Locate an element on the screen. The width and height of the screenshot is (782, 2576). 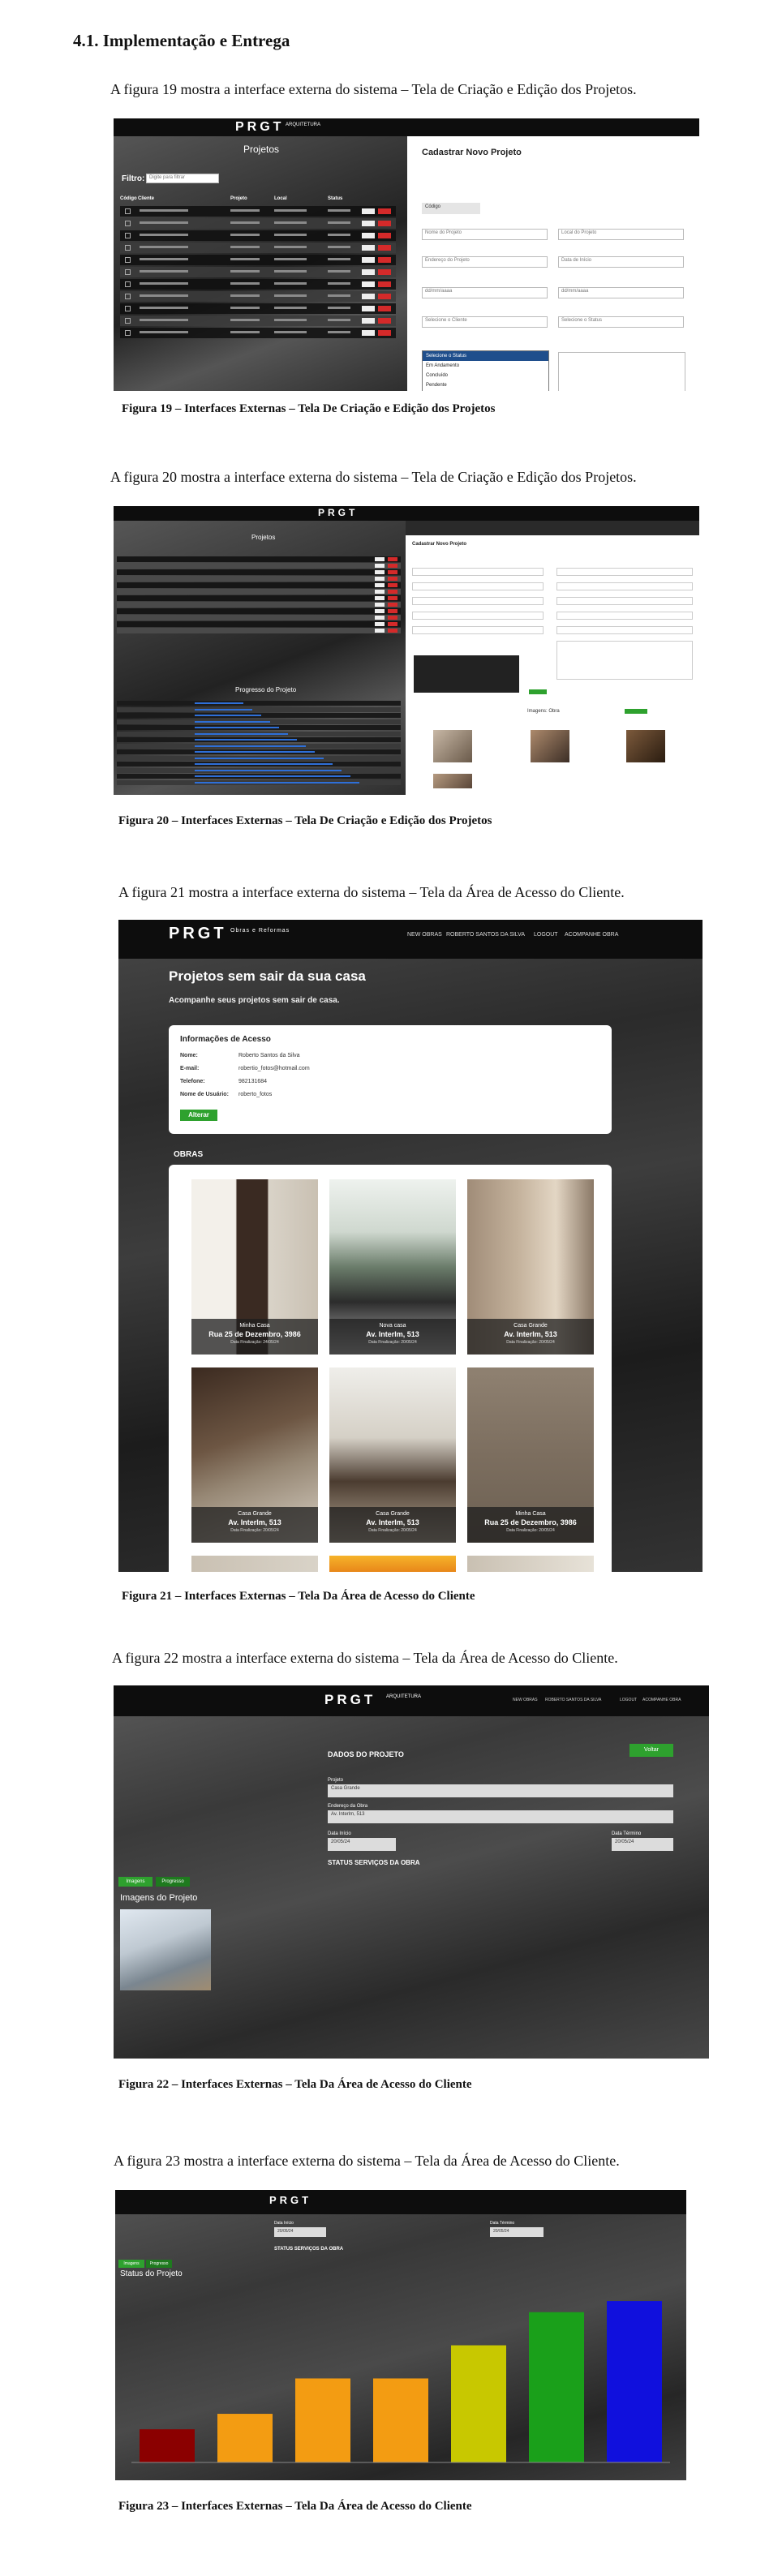
dropdown-option: Selecione o Status is located at coordinates (485, 356).